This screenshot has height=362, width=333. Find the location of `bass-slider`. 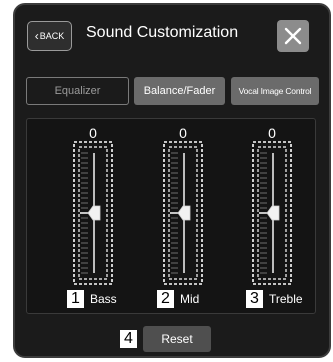

bass-slider is located at coordinates (93, 213).